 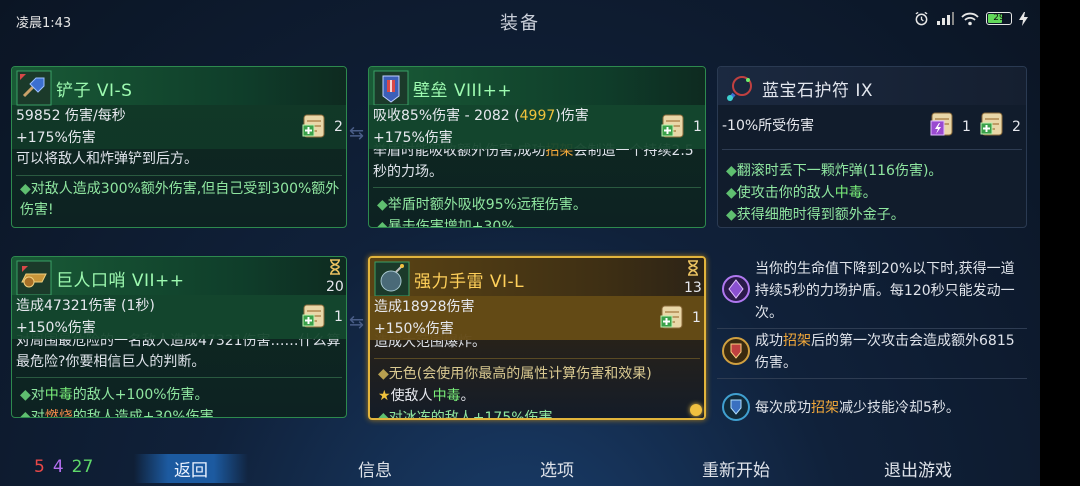 What do you see at coordinates (446, 223) in the screenshot?
I see `card-affix: ◆暴击伤害增加+30%` at bounding box center [446, 223].